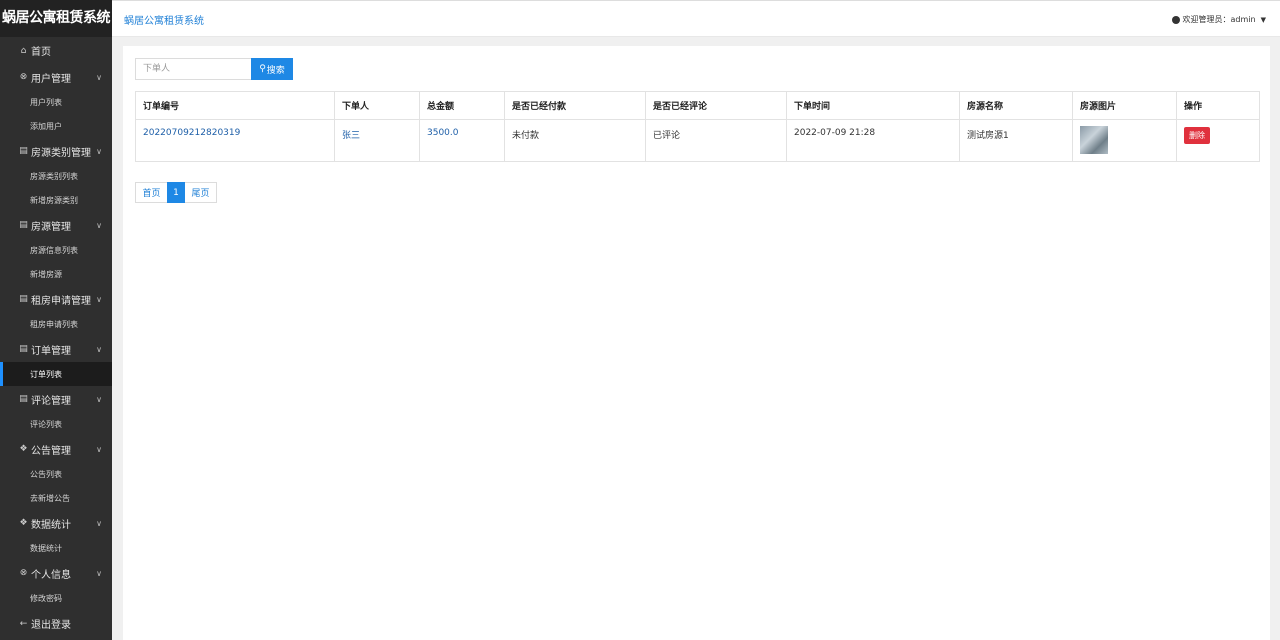 The width and height of the screenshot is (1280, 640). Describe the element at coordinates (56, 474) in the screenshot. I see `sidebar-item-notice-list: 公告列表` at that location.